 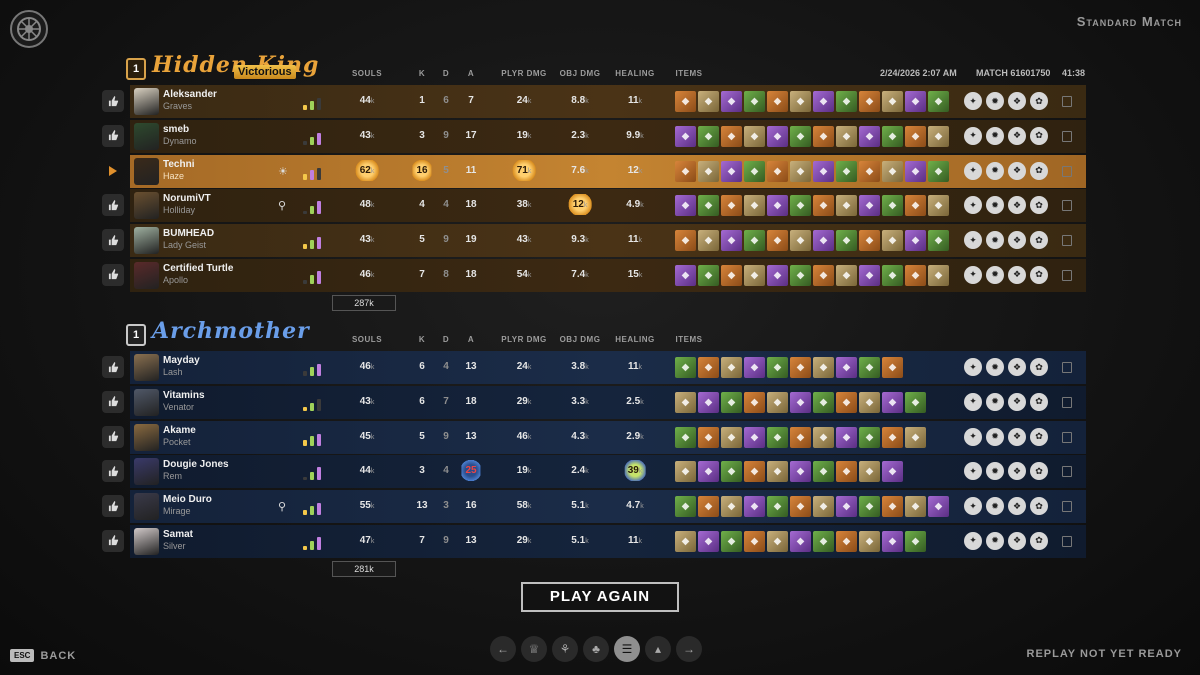 I want to click on next-arrow-icon: →, so click(x=689, y=649).